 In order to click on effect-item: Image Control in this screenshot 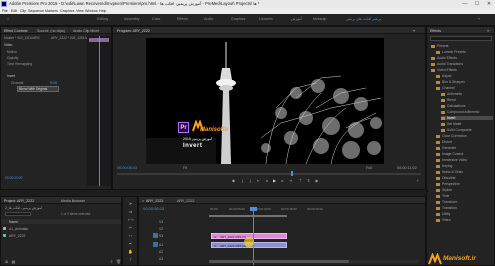, I will do `click(449, 154)`.